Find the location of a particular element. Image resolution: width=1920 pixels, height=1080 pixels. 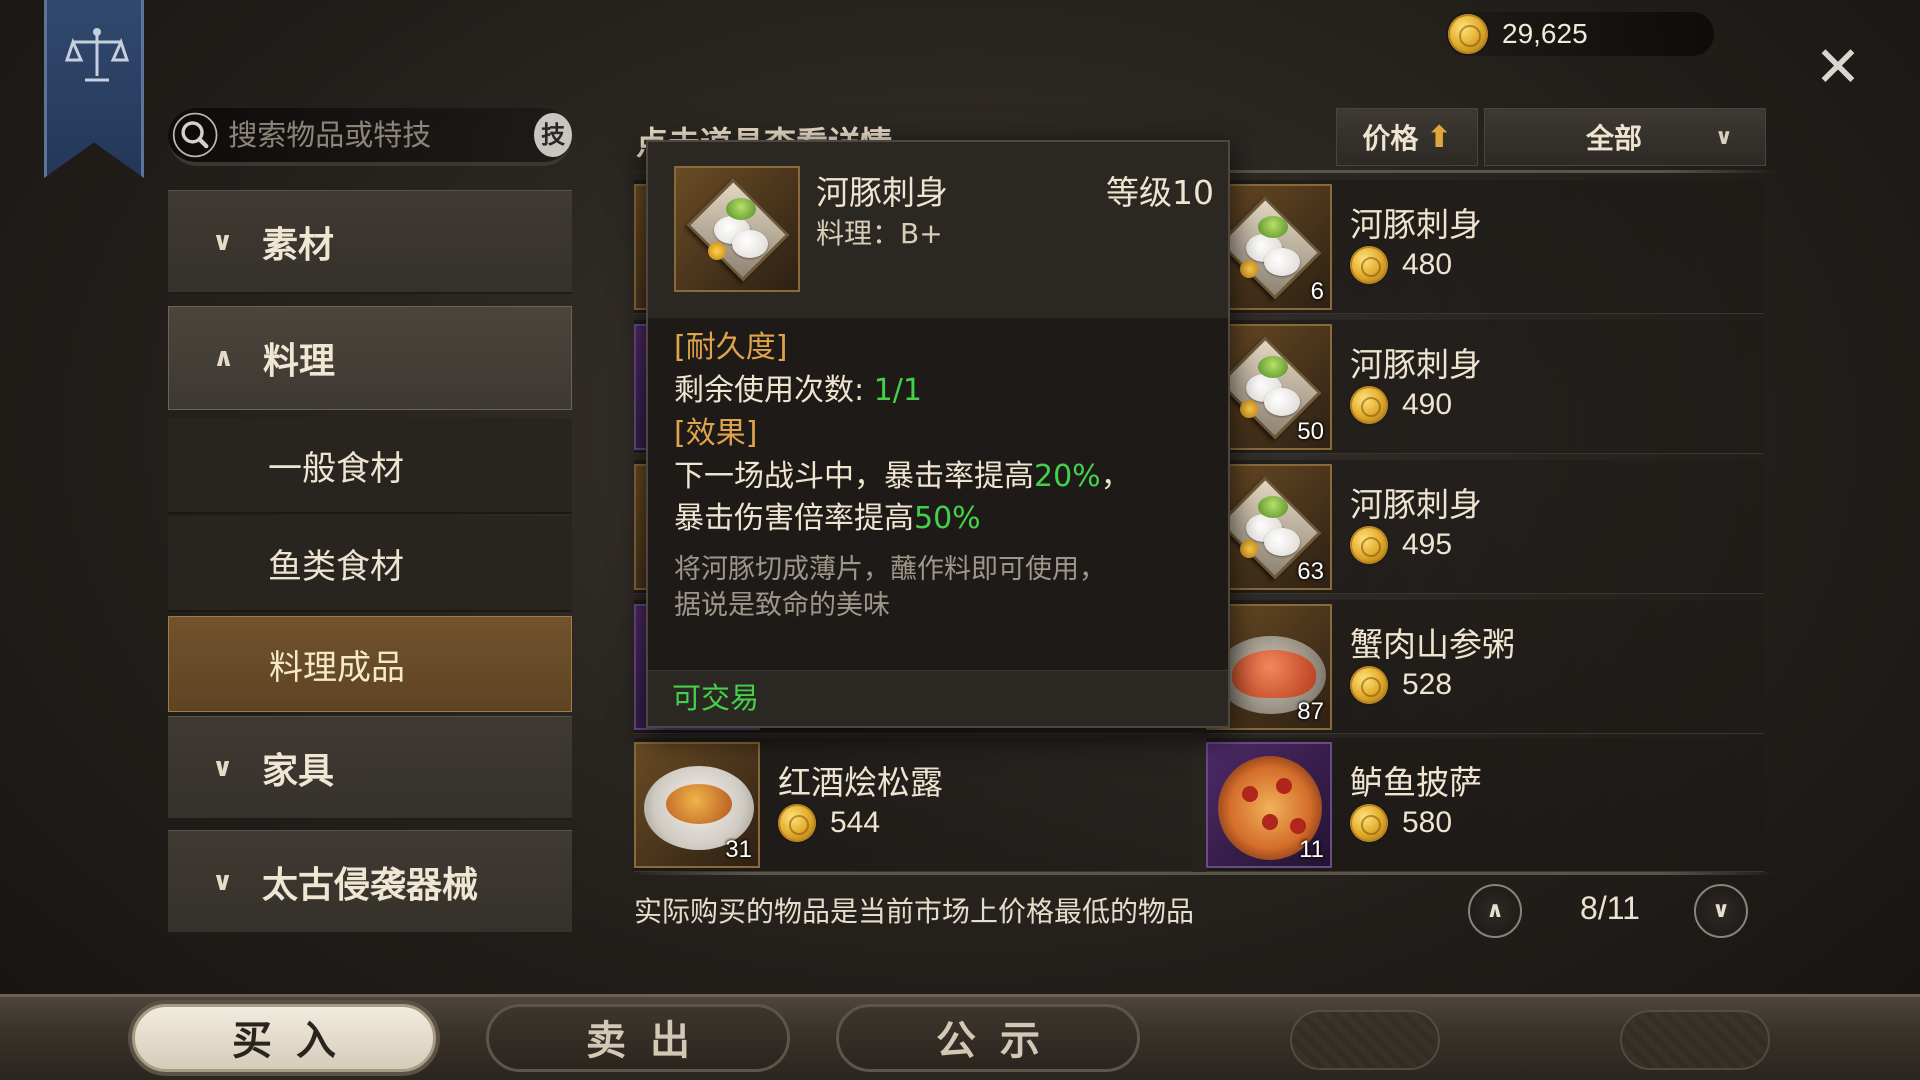

search-bar: 技 is located at coordinates (370, 137).